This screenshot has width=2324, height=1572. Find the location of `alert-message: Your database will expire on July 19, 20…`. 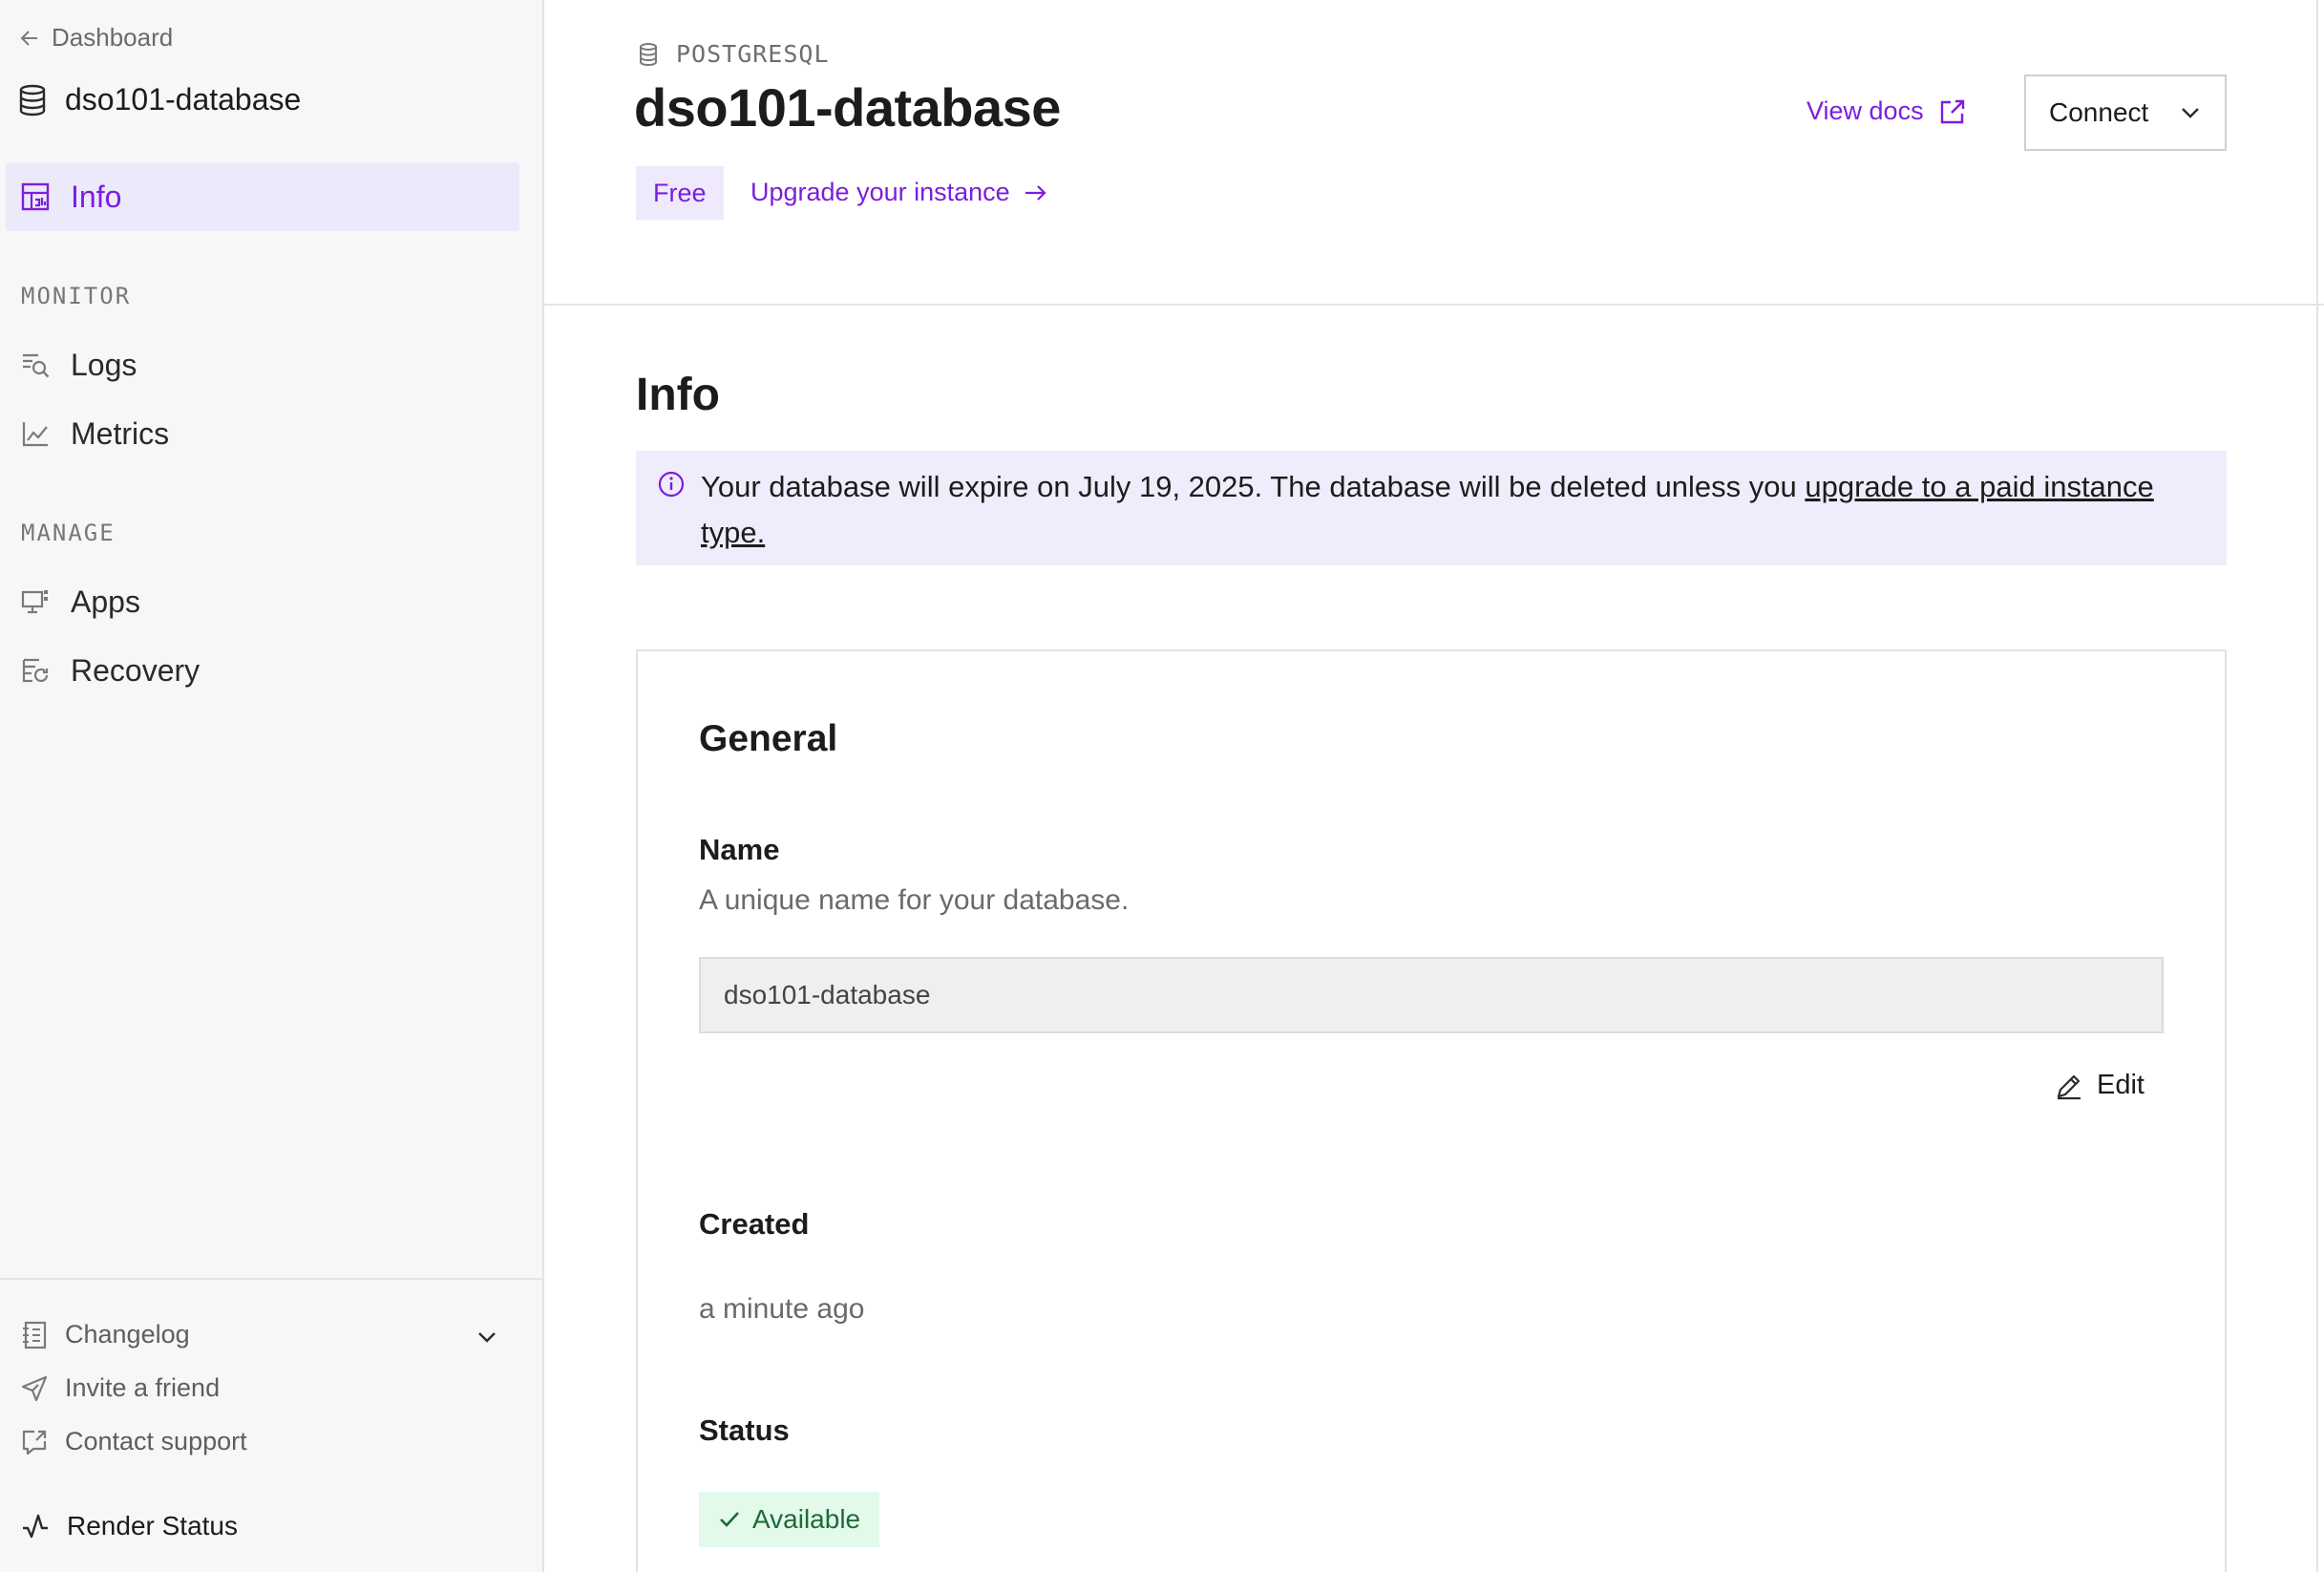

alert-message: Your database will expire on July 19, 20… is located at coordinates (1445, 510).